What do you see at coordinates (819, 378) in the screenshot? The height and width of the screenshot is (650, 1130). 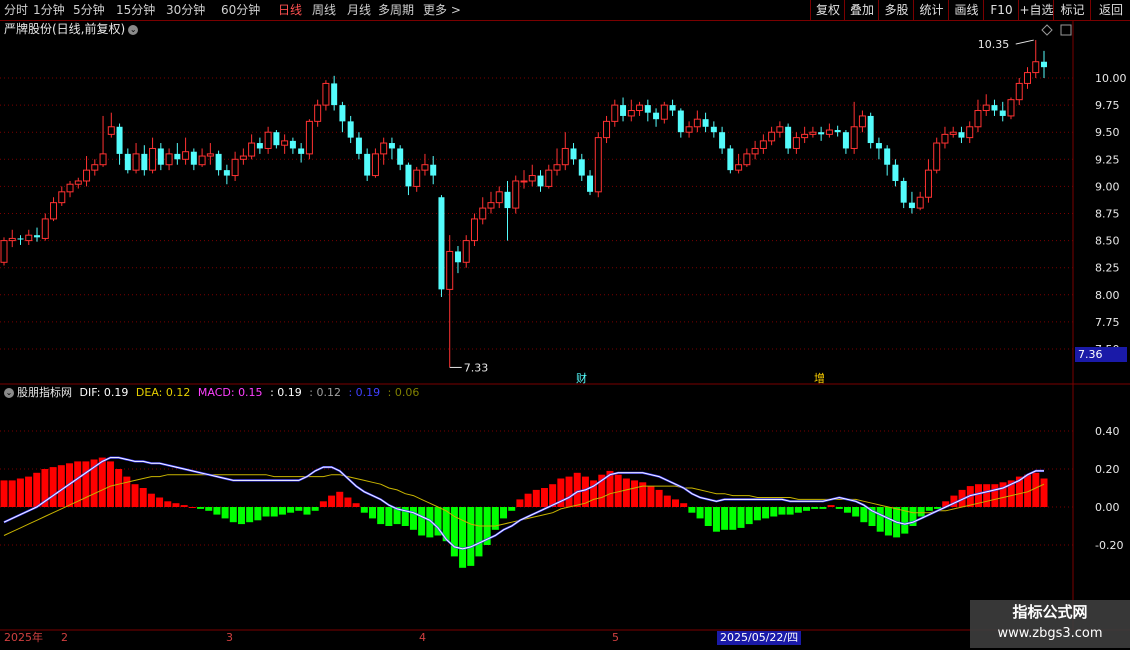 I see `event-mark-increase: 增` at bounding box center [819, 378].